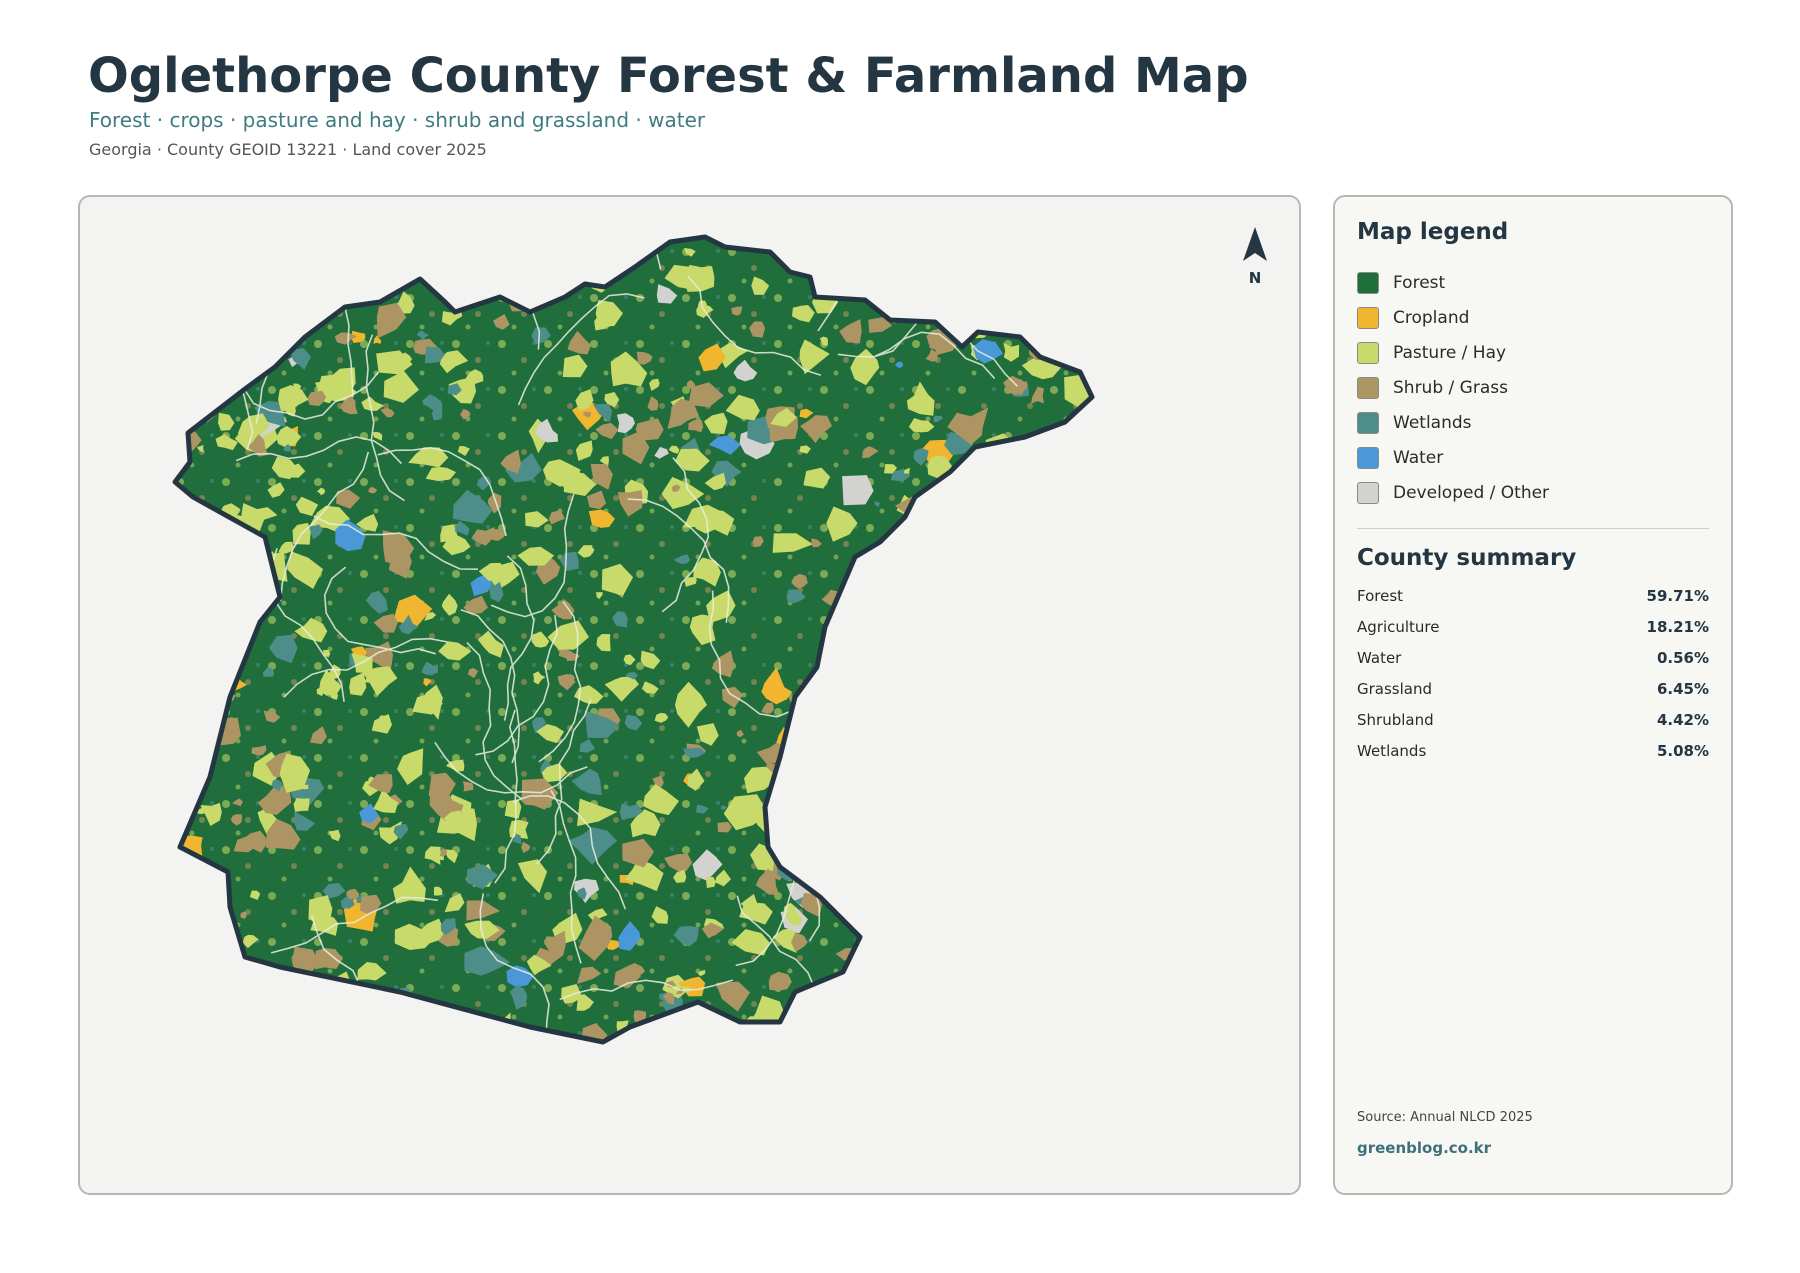 This screenshot has width=1800, height=1273. What do you see at coordinates (1255, 244) in the screenshot?
I see `north-arrow-icon` at bounding box center [1255, 244].